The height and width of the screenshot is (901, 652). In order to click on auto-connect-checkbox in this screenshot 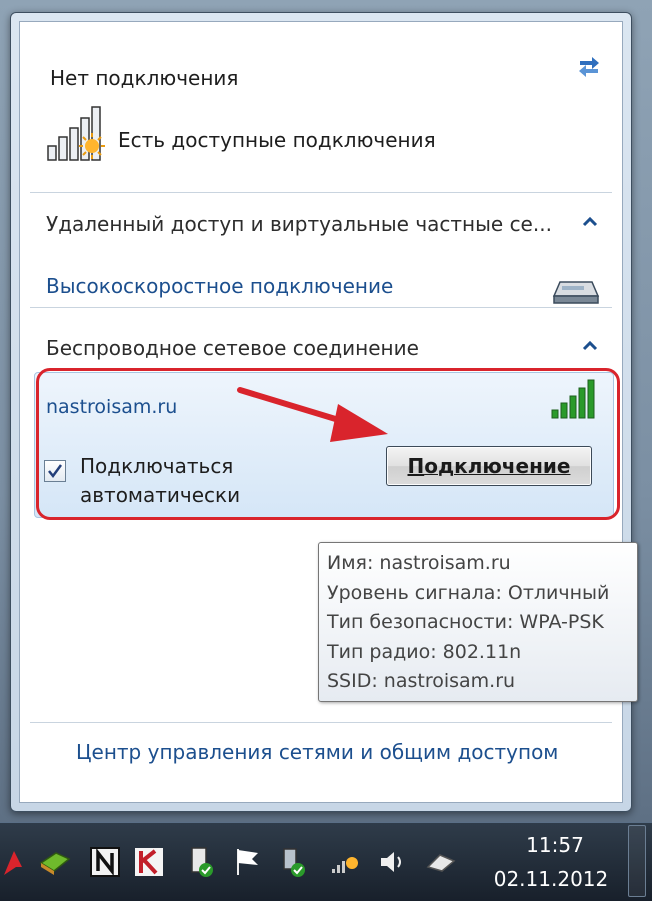, I will do `click(55, 471)`.